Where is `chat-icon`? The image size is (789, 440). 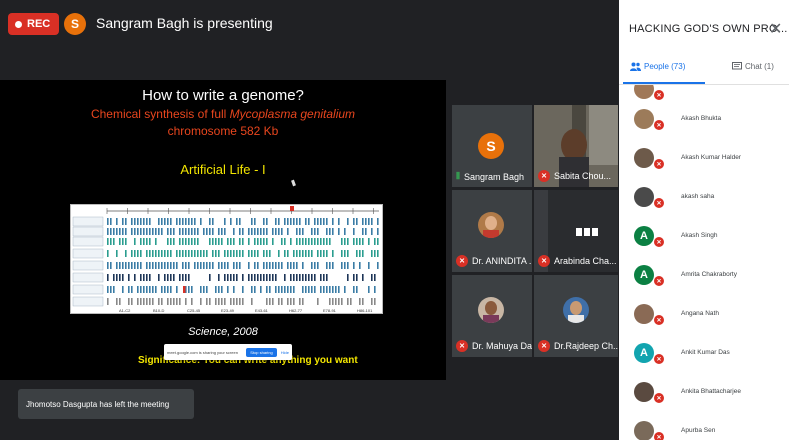 chat-icon is located at coordinates (737, 66).